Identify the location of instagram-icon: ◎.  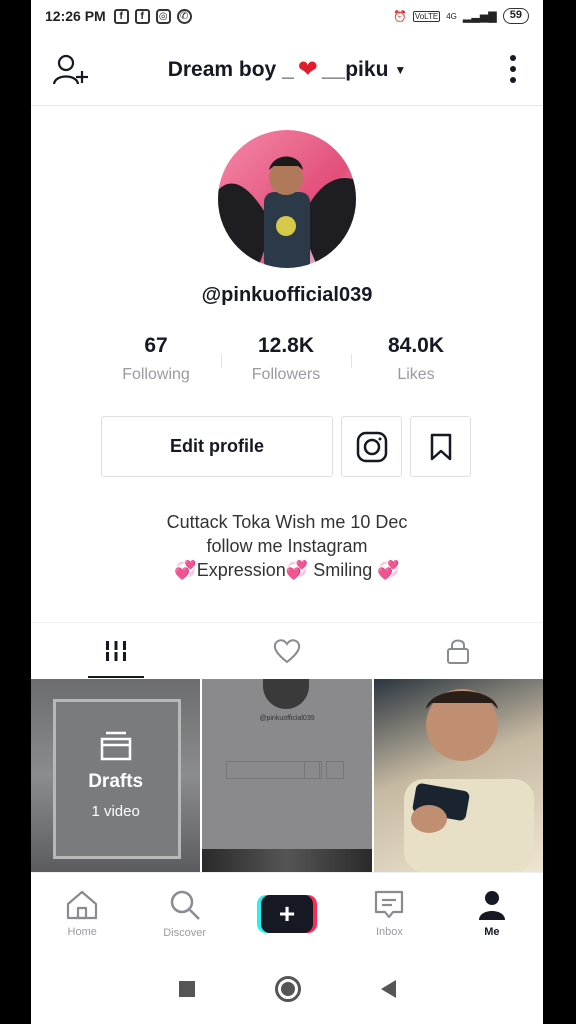
(163, 16).